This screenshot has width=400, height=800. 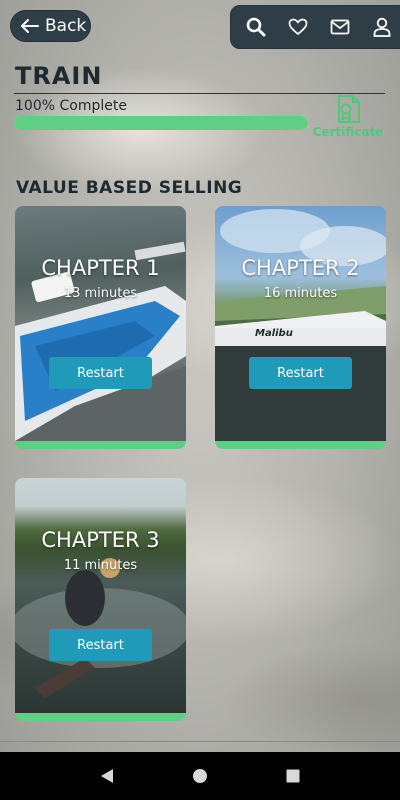 What do you see at coordinates (300, 293) in the screenshot?
I see `chapter-duration: 16 minutes` at bounding box center [300, 293].